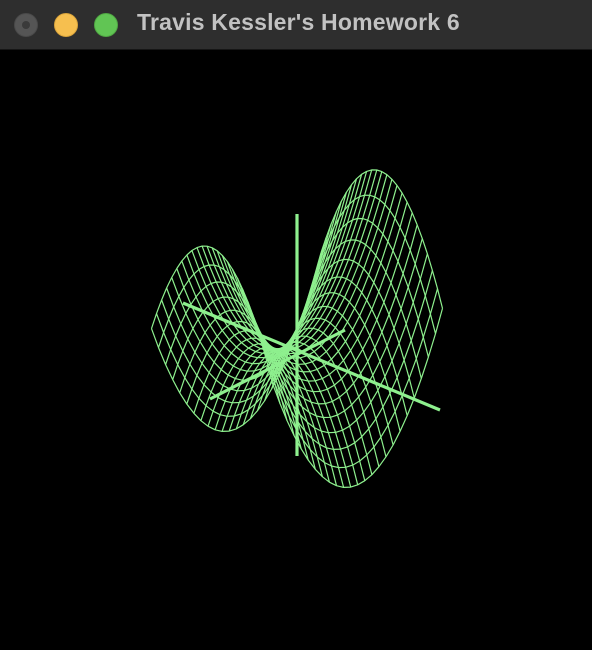 This screenshot has height=650, width=592. What do you see at coordinates (26, 25) in the screenshot?
I see `close-button` at bounding box center [26, 25].